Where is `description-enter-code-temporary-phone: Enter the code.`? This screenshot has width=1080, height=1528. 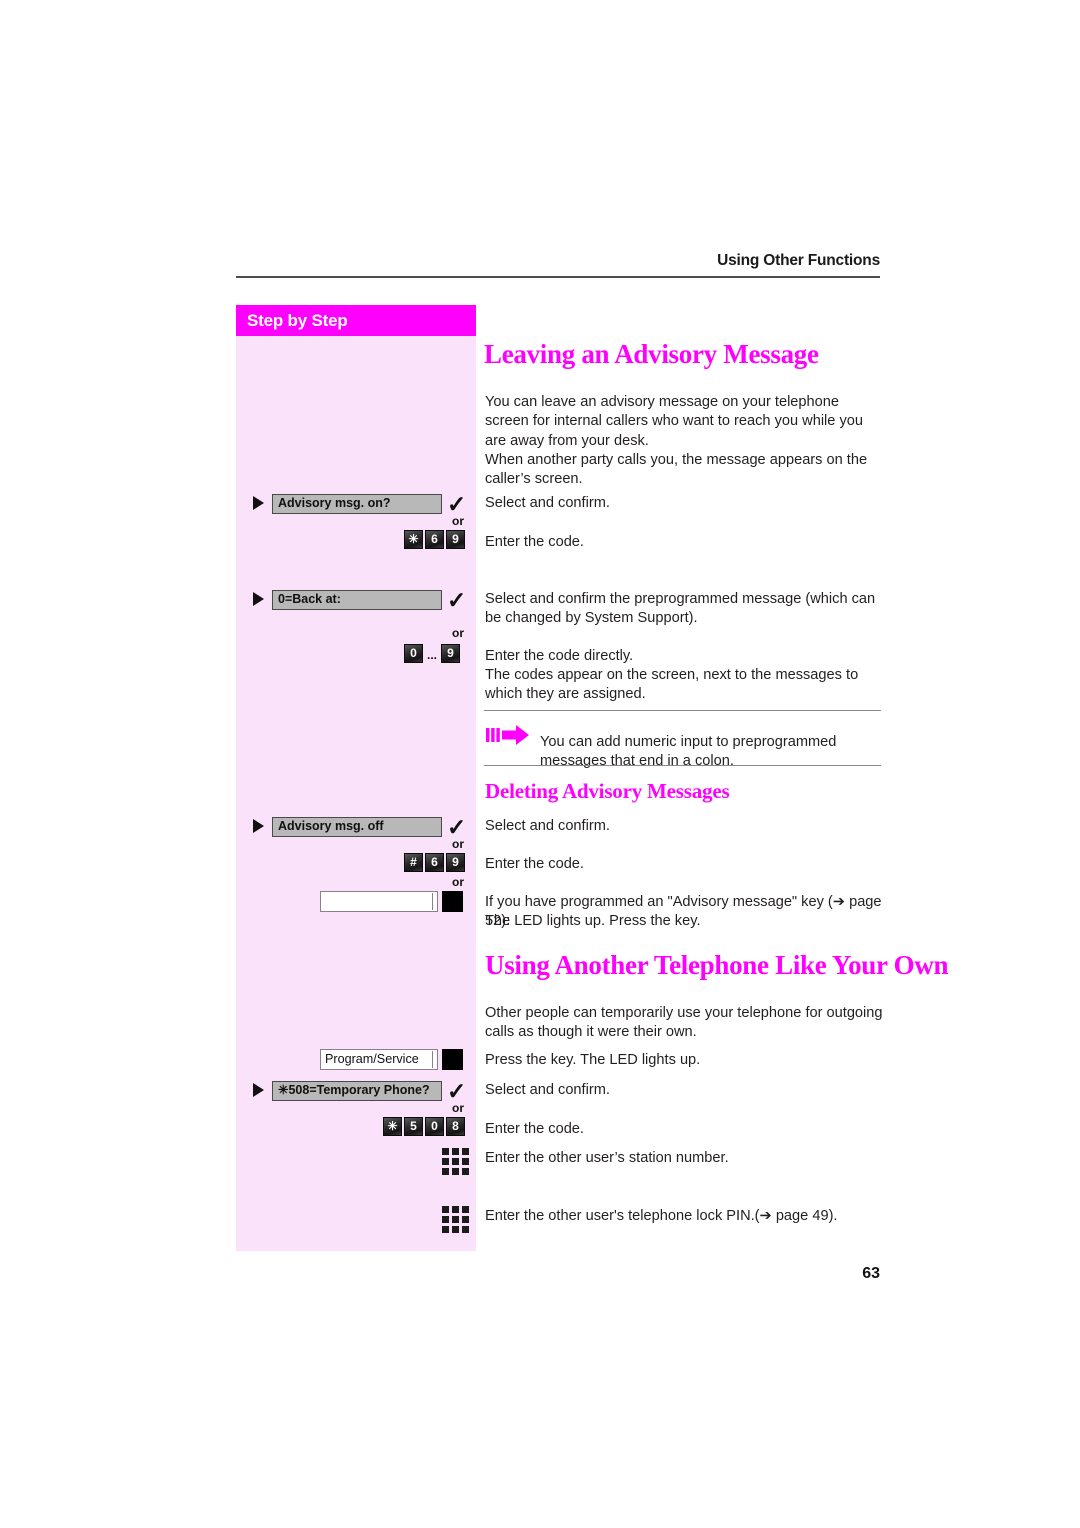 description-enter-code-temporary-phone: Enter the code. is located at coordinates (534, 1129).